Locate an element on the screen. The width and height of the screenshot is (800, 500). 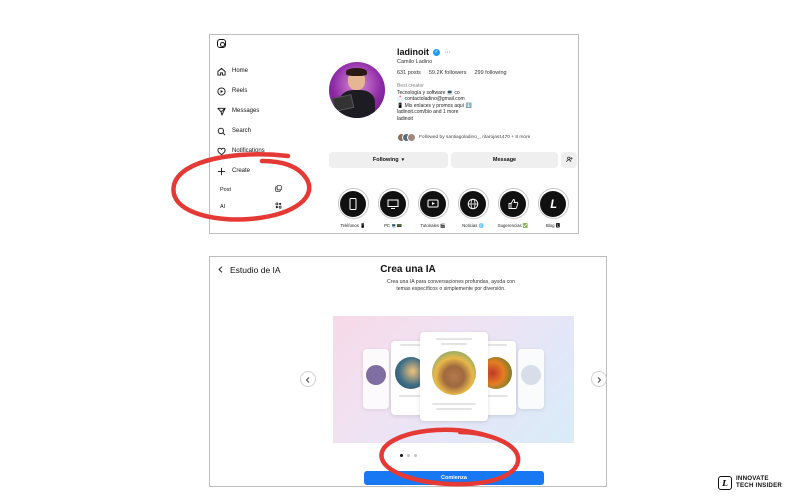
highlight-item: Teléfonos 📱 is located at coordinates (353, 208).